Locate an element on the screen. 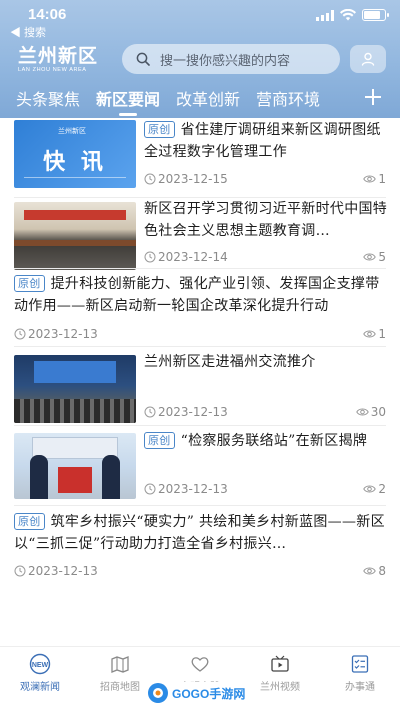 This screenshot has height=711, width=400. user-profile-button is located at coordinates (368, 59).